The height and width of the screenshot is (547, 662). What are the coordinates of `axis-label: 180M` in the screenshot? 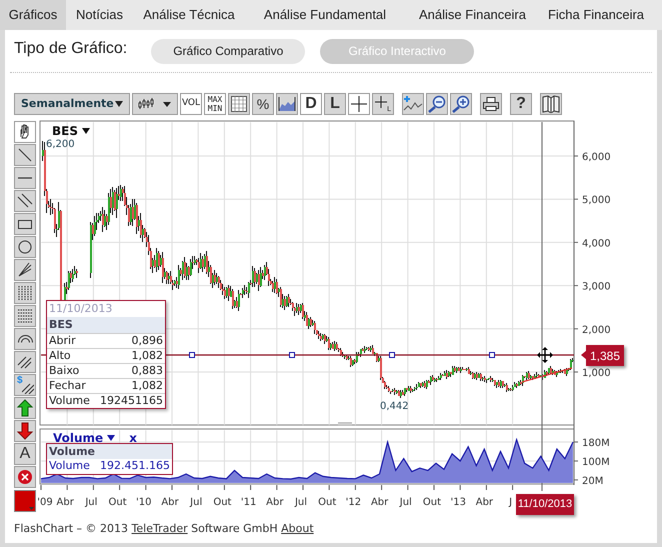 It's located at (596, 443).